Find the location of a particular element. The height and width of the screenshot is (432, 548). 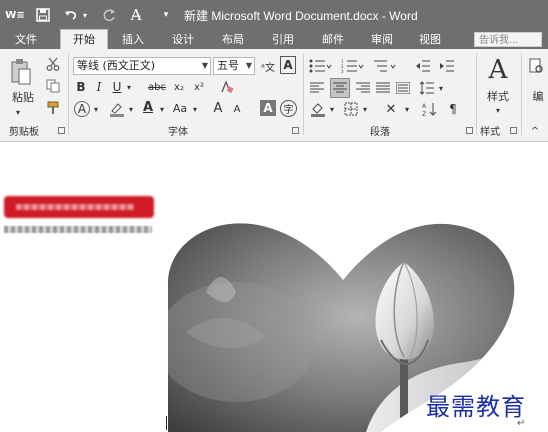

line-spacing-dropdown-icon: ▾ is located at coordinates (441, 88).